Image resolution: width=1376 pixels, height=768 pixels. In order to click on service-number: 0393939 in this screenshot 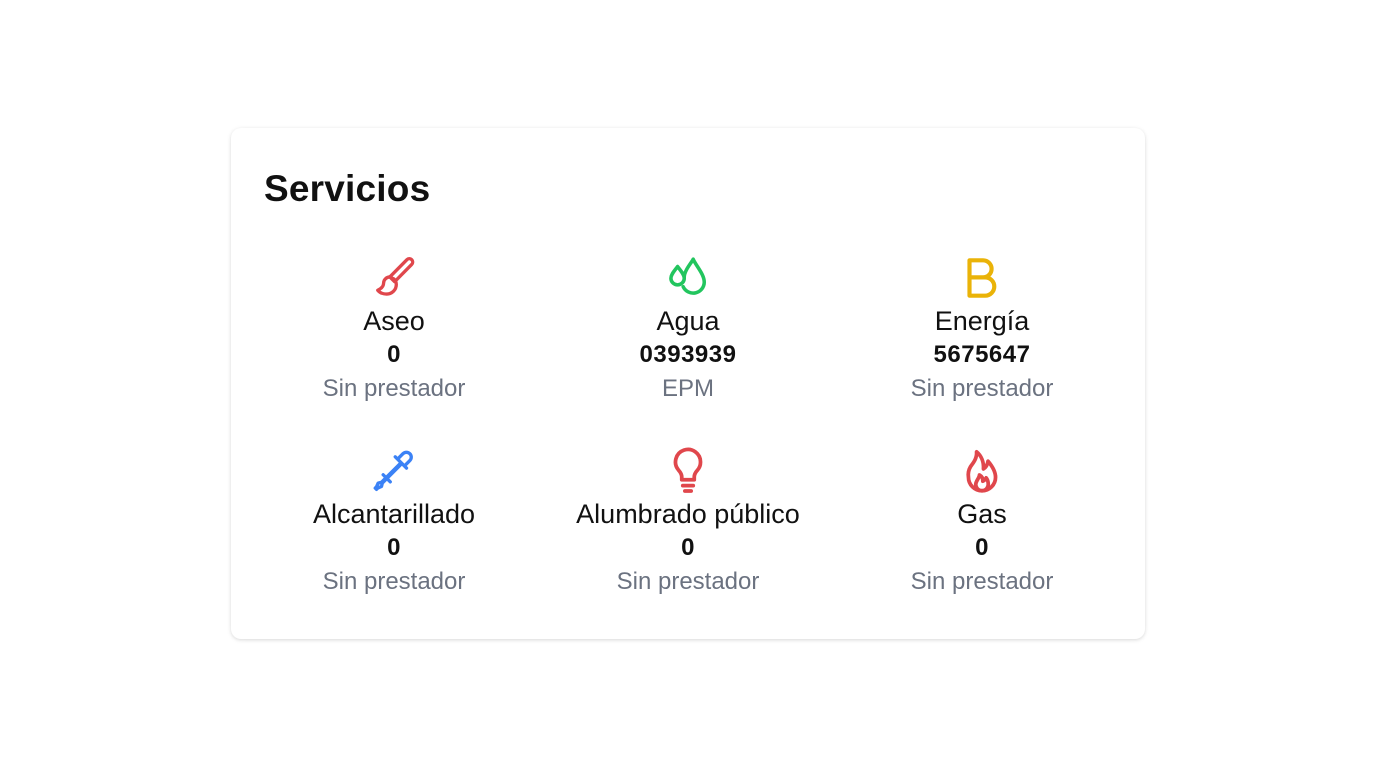, I will do `click(688, 354)`.